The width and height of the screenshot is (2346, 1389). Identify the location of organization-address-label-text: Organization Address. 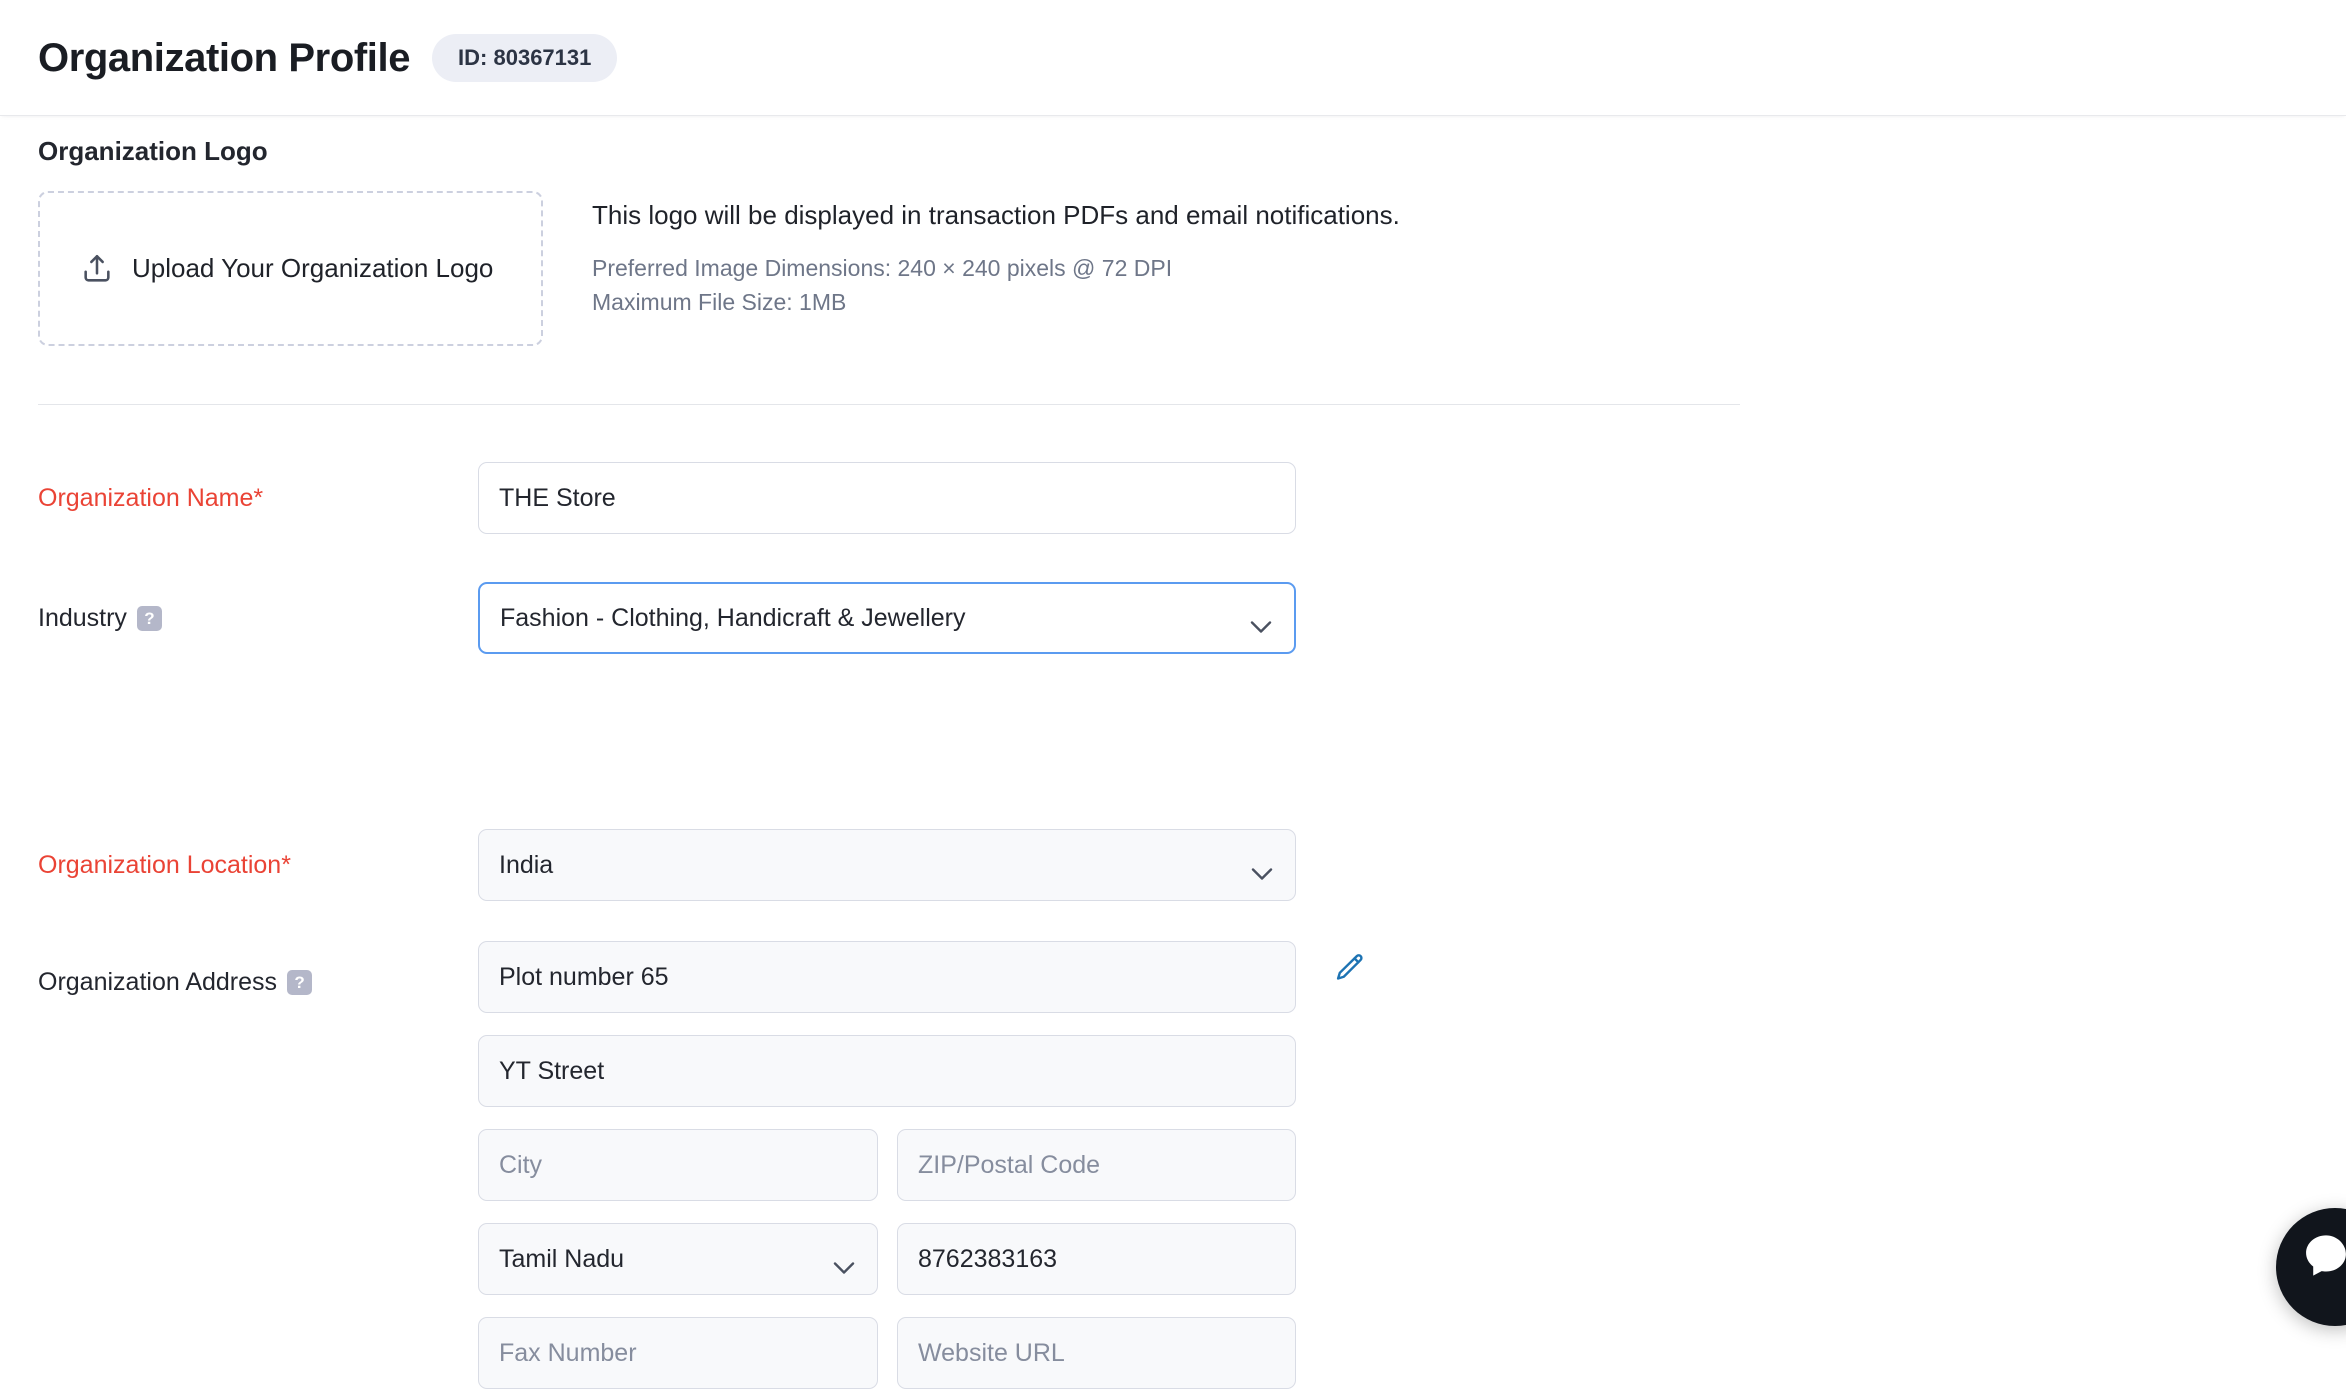
(158, 982).